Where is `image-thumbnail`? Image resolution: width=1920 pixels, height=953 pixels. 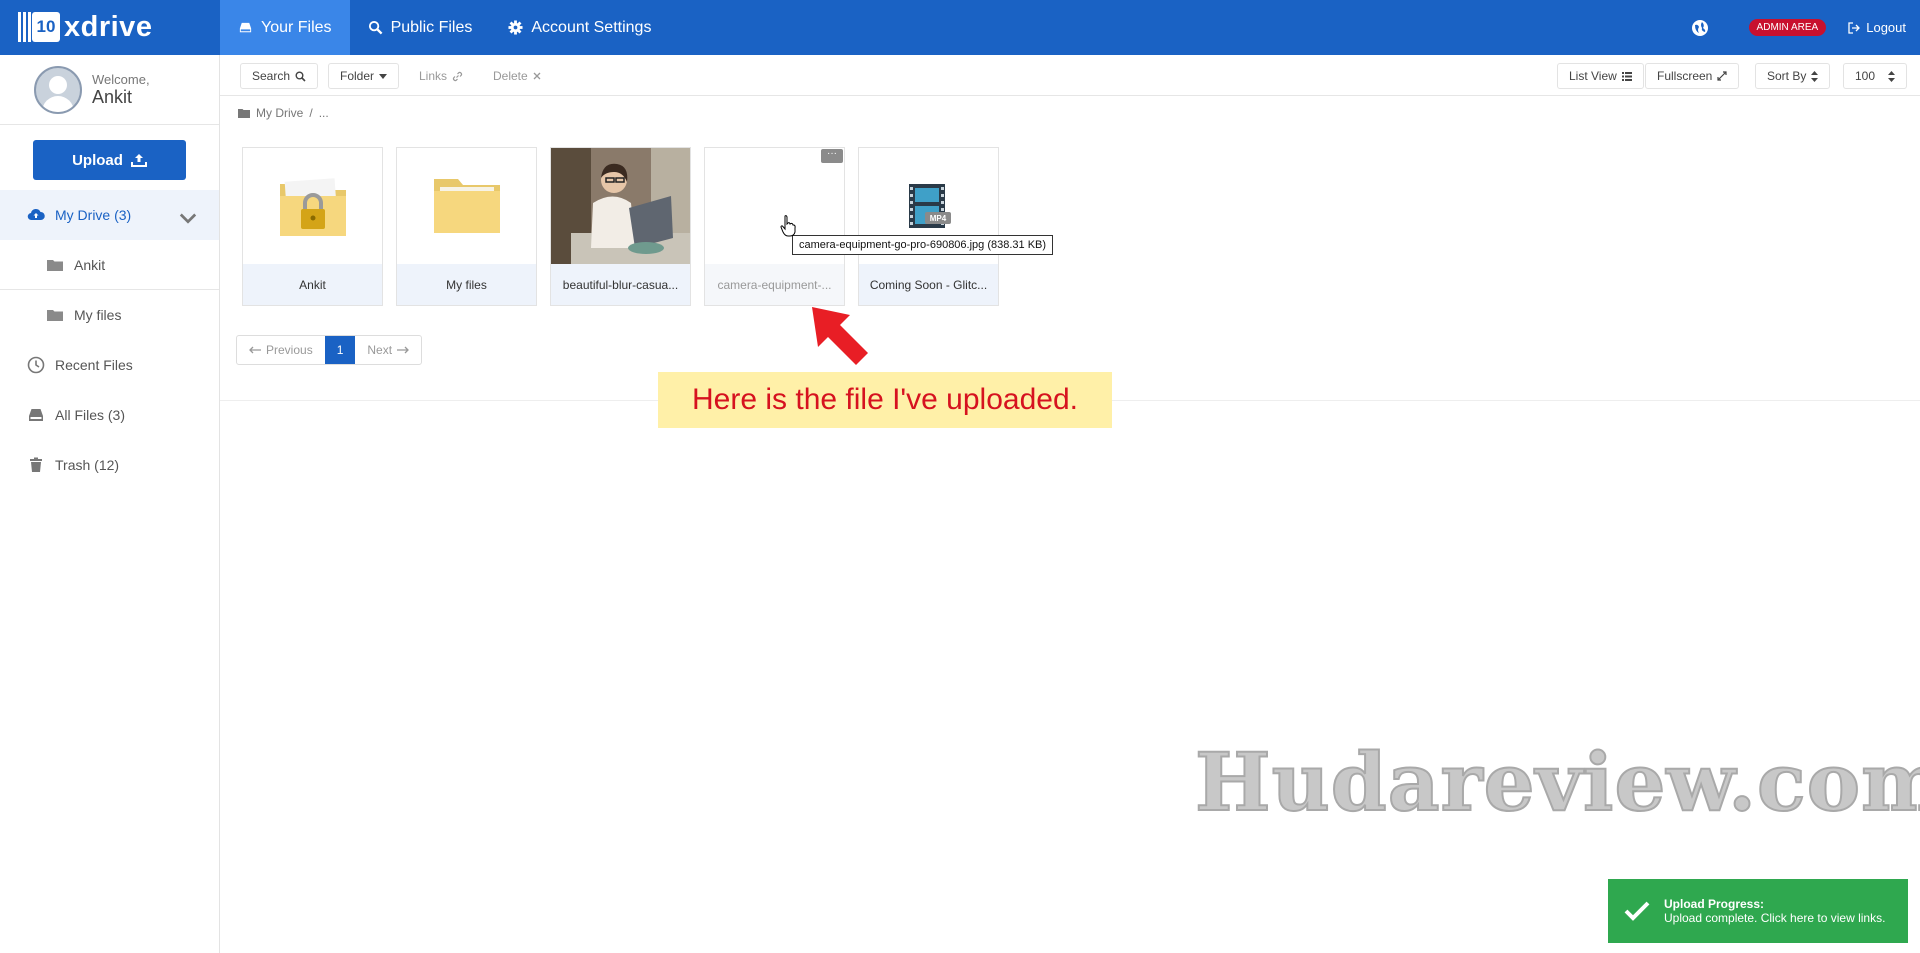 image-thumbnail is located at coordinates (620, 206).